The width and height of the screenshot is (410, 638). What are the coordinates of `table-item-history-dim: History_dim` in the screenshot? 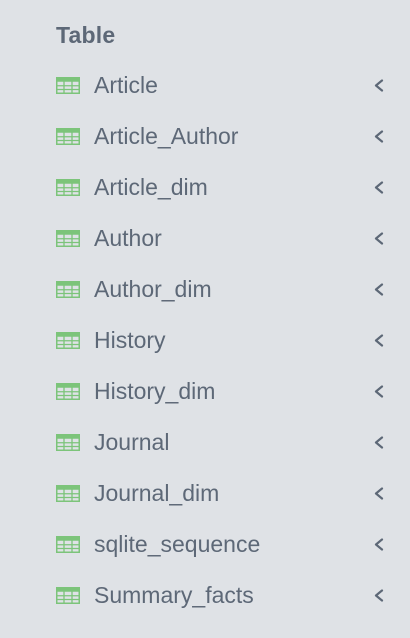 It's located at (205, 391).